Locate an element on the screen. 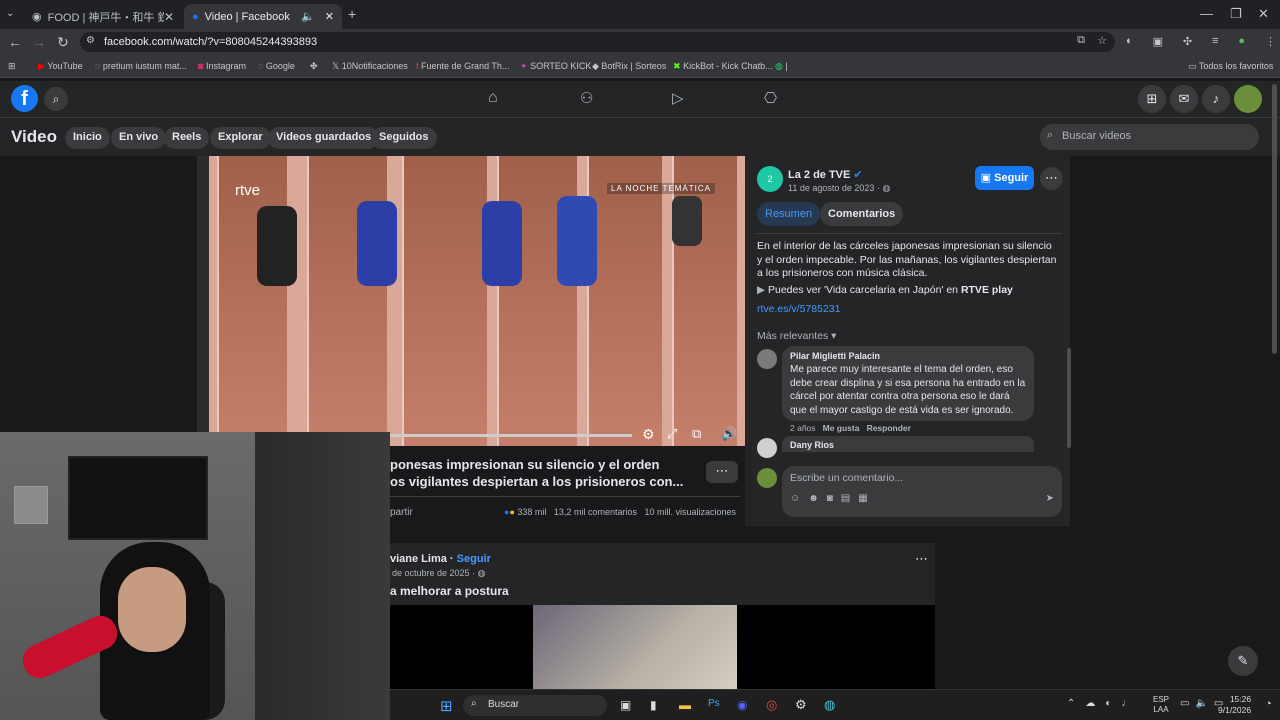 The height and width of the screenshot is (720, 1280). video-icon: ▷ is located at coordinates (678, 98).